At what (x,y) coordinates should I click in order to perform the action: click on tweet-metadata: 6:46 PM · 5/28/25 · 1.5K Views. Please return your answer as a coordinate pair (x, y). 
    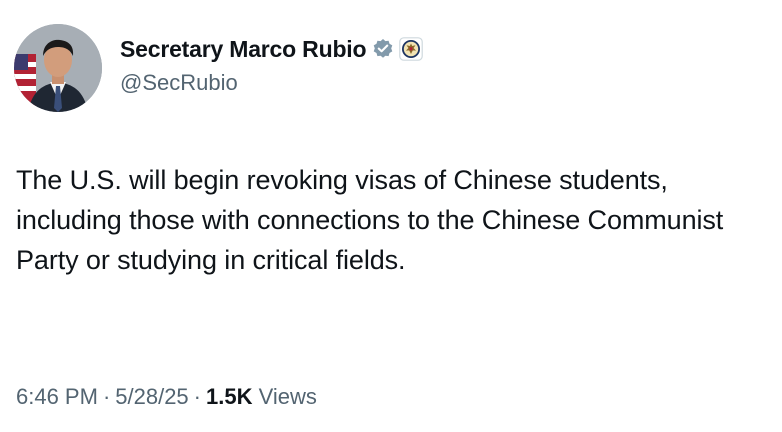
    Looking at the image, I should click on (166, 397).